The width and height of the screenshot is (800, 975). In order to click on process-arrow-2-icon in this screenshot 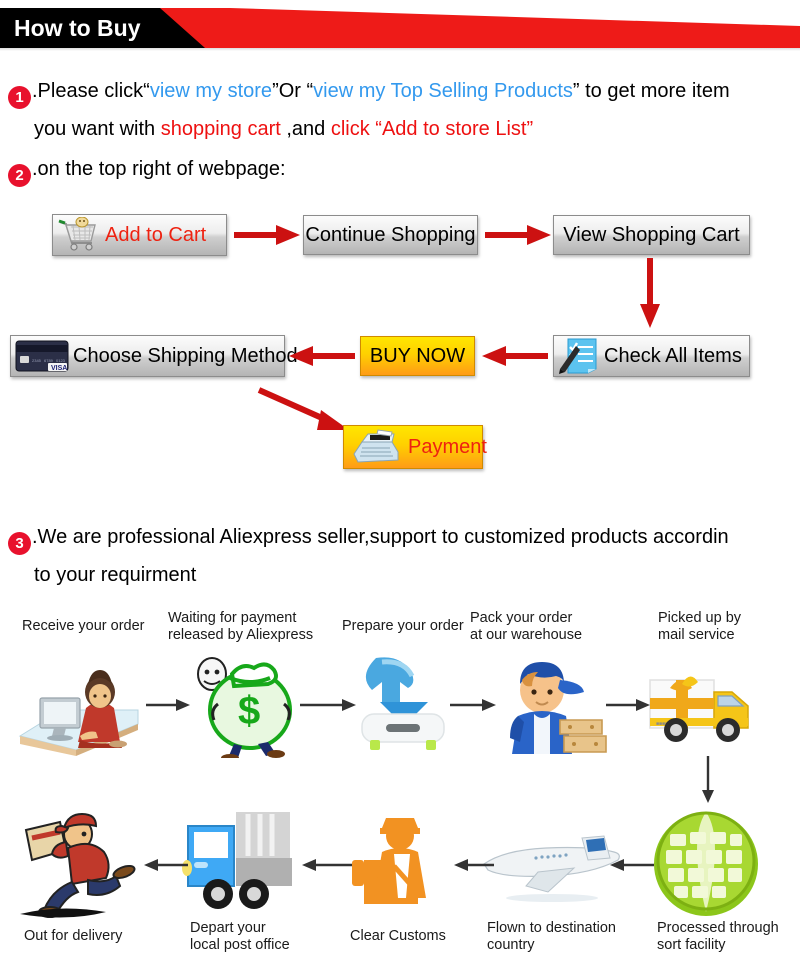, I will do `click(328, 705)`.